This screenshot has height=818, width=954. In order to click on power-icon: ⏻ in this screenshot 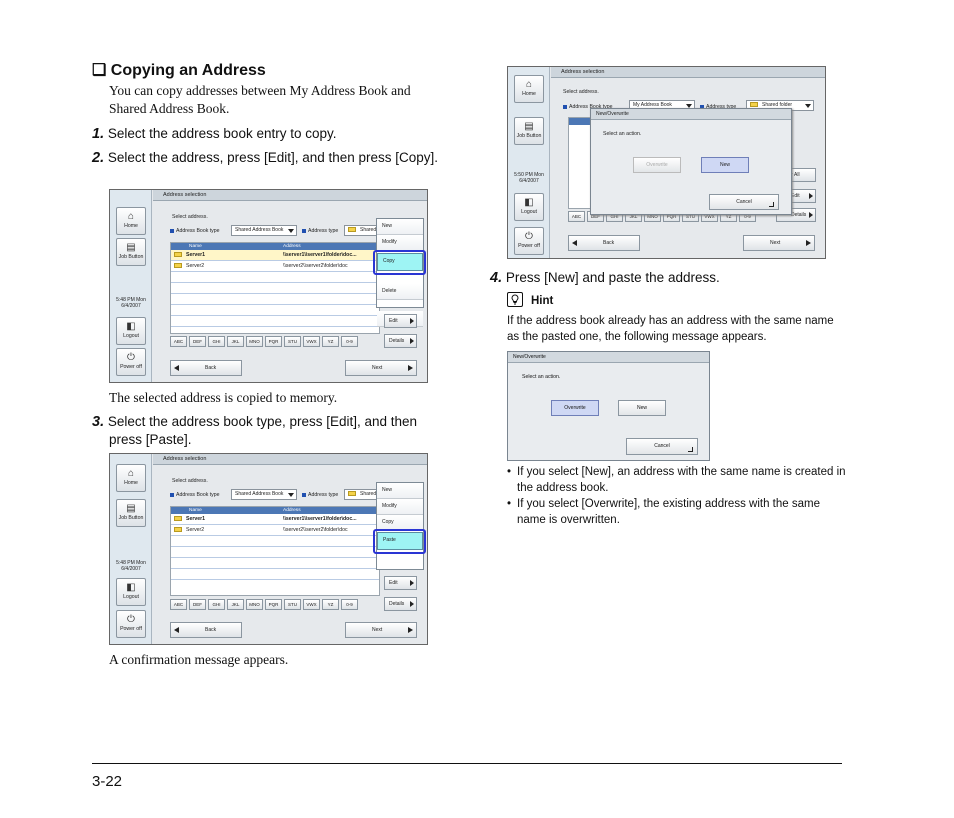, I will do `click(529, 236)`.